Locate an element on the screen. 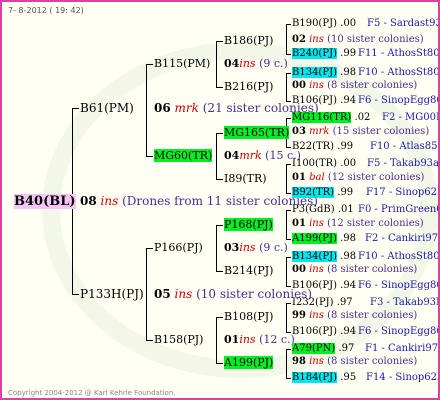 The height and width of the screenshot is (400, 440). gen4-origin-14: F1 - Cankiri97Q is located at coordinates (402, 348).